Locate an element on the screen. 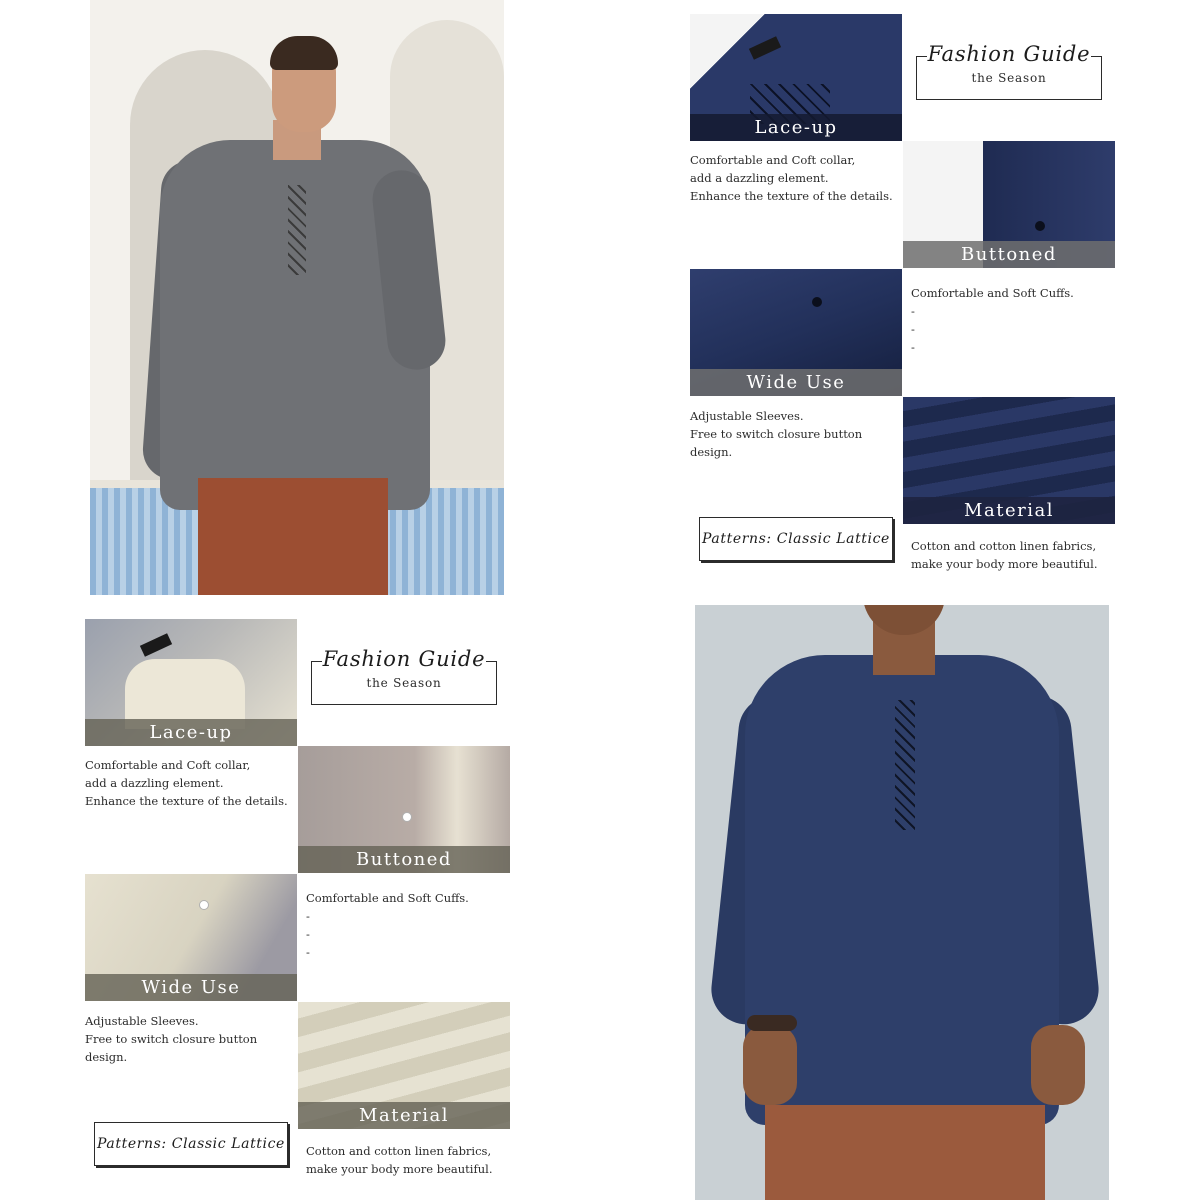 This screenshot has height=1200, width=1200. tile-lace-up-cream: Lace-up is located at coordinates (191, 682).